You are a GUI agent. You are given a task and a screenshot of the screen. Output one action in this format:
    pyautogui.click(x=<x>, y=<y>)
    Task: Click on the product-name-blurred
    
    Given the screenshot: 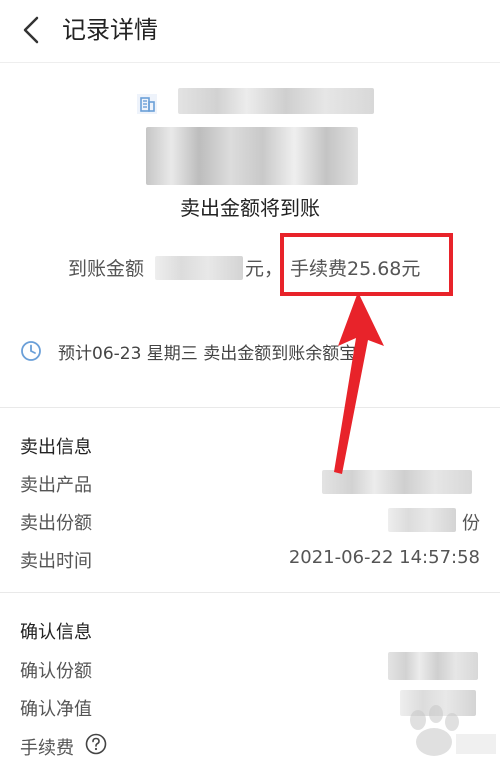 What is the action you would take?
    pyautogui.click(x=276, y=101)
    